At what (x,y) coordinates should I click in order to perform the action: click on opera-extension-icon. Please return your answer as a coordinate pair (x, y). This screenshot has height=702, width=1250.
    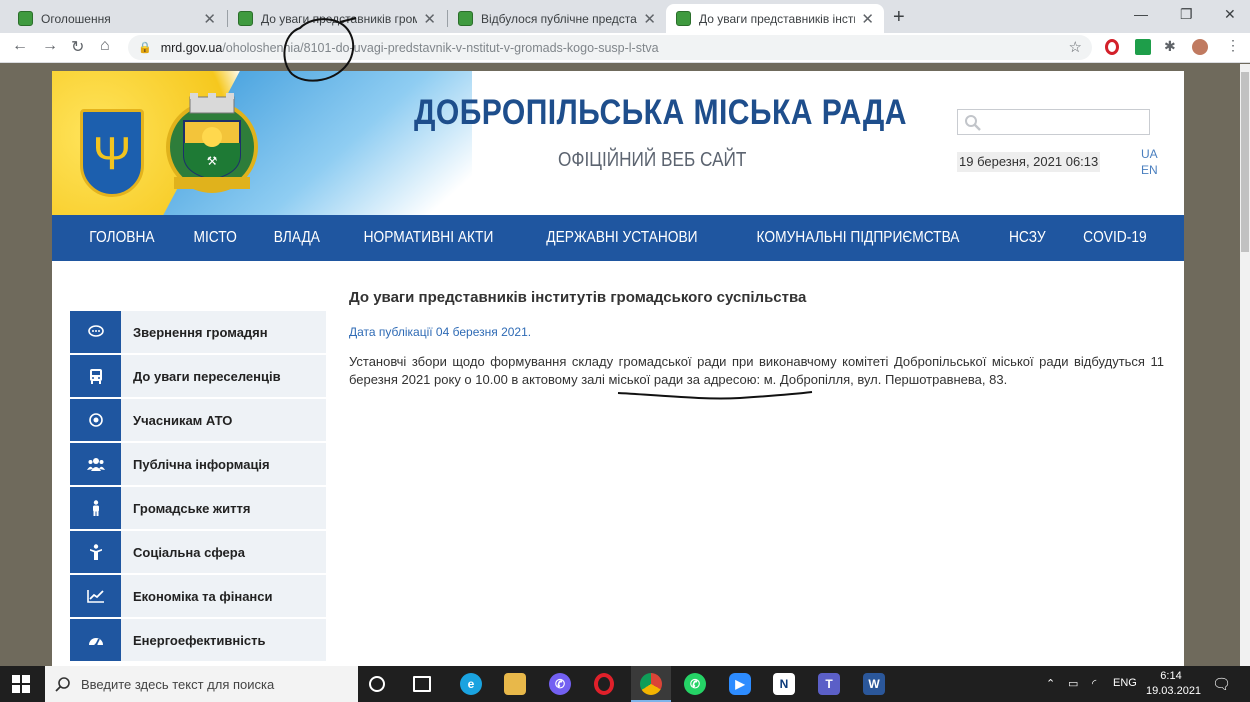
    Looking at the image, I should click on (1112, 47).